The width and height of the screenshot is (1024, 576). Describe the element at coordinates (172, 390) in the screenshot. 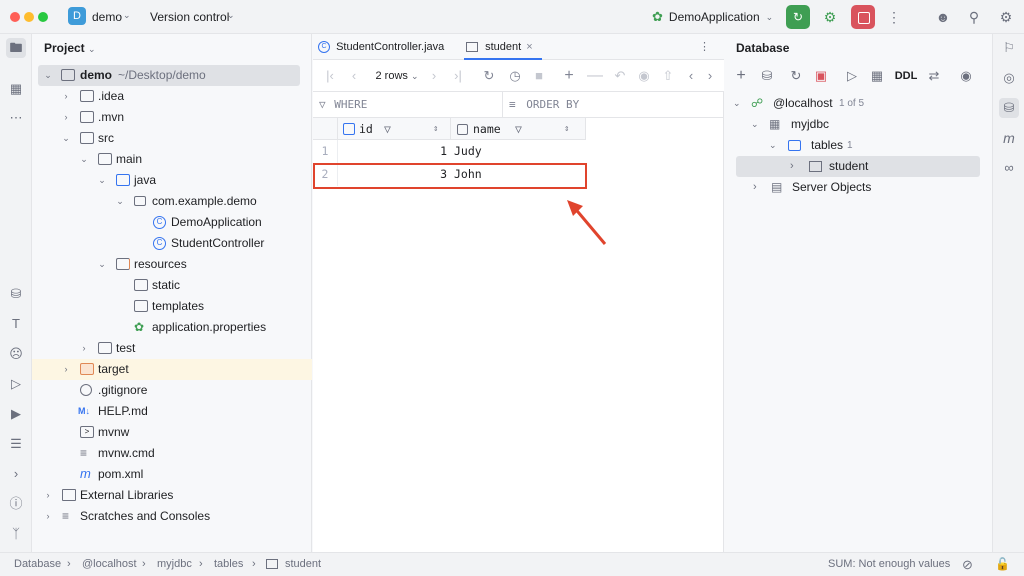

I see `tree-item: .gitignore` at that location.